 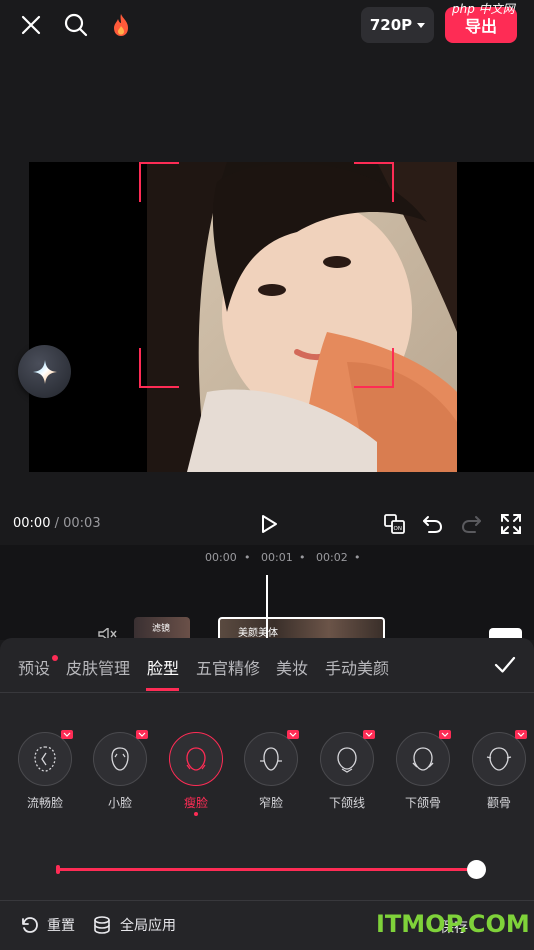 I want to click on option-cheekbone: 颧骨, so click(x=499, y=770).